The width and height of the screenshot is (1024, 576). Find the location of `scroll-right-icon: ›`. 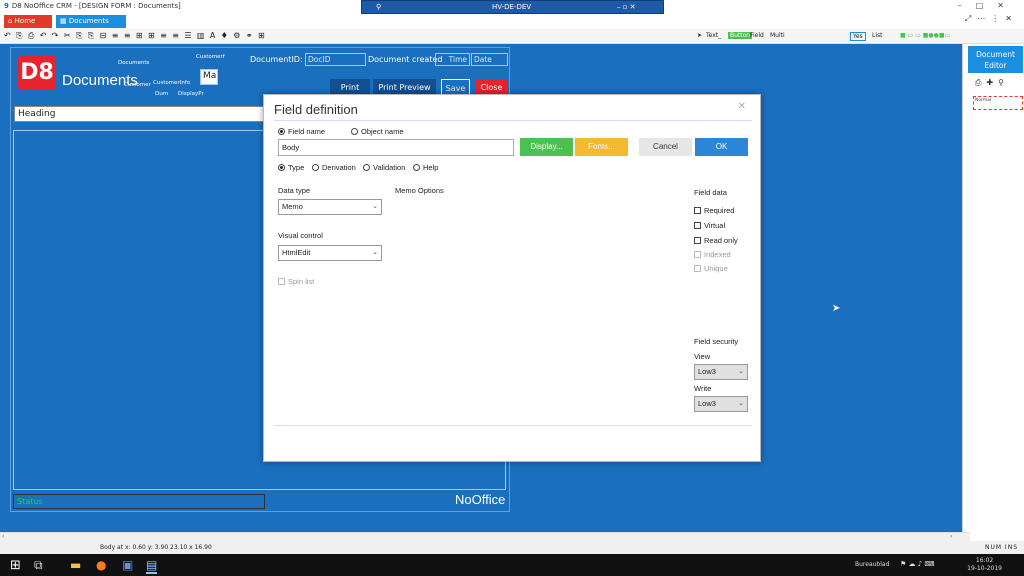

scroll-right-icon: › is located at coordinates (951, 536).